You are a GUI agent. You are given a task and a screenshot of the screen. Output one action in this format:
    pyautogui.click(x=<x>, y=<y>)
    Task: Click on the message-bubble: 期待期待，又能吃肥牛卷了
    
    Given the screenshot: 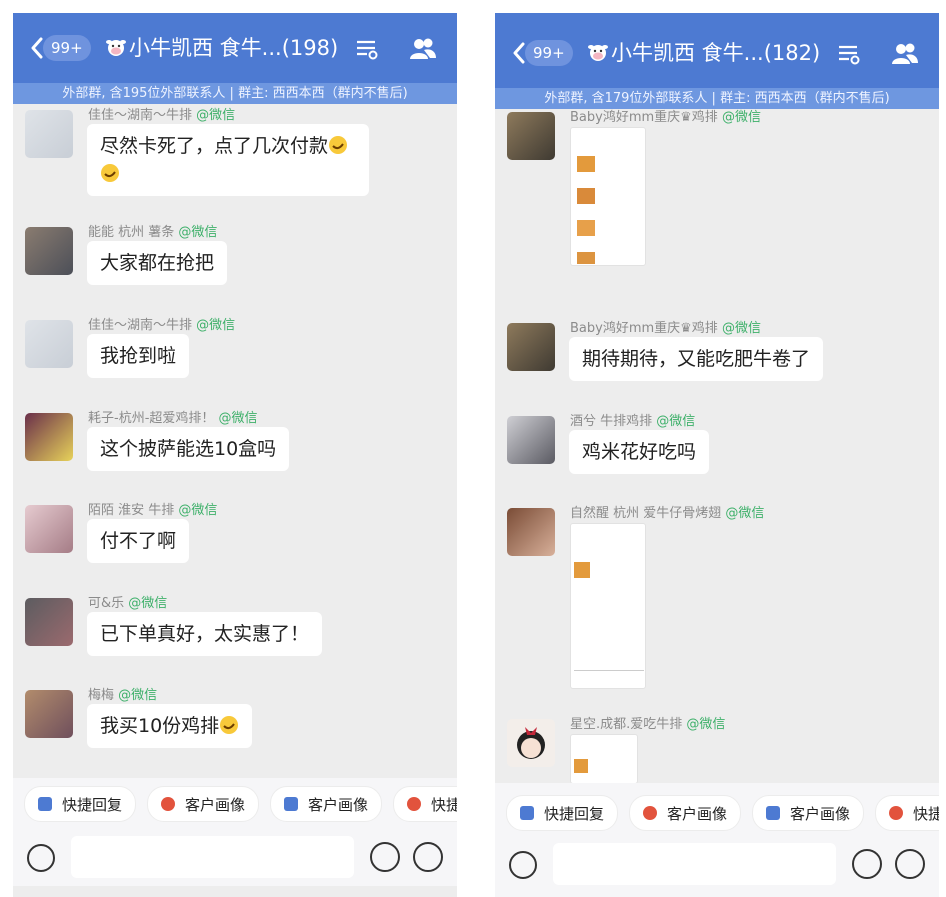 What is the action you would take?
    pyautogui.click(x=696, y=359)
    